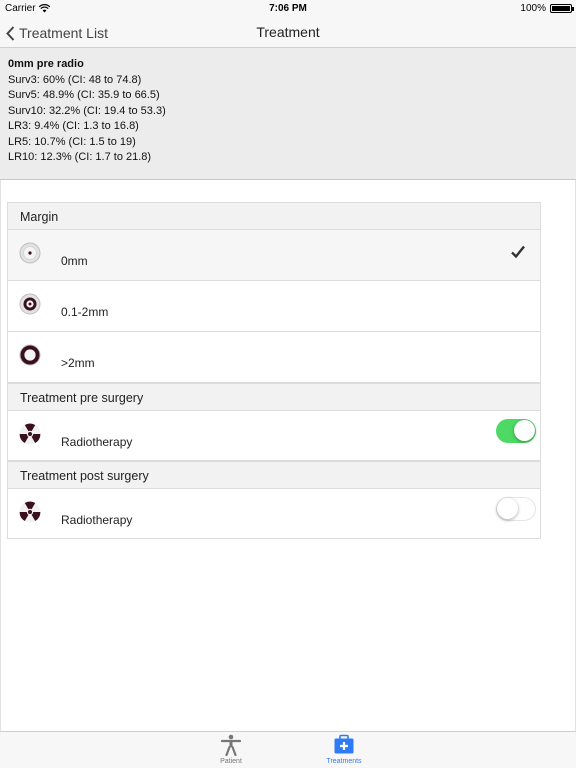 The width and height of the screenshot is (576, 768). Describe the element at coordinates (30, 253) in the screenshot. I see `margin-0mm-icon` at that location.